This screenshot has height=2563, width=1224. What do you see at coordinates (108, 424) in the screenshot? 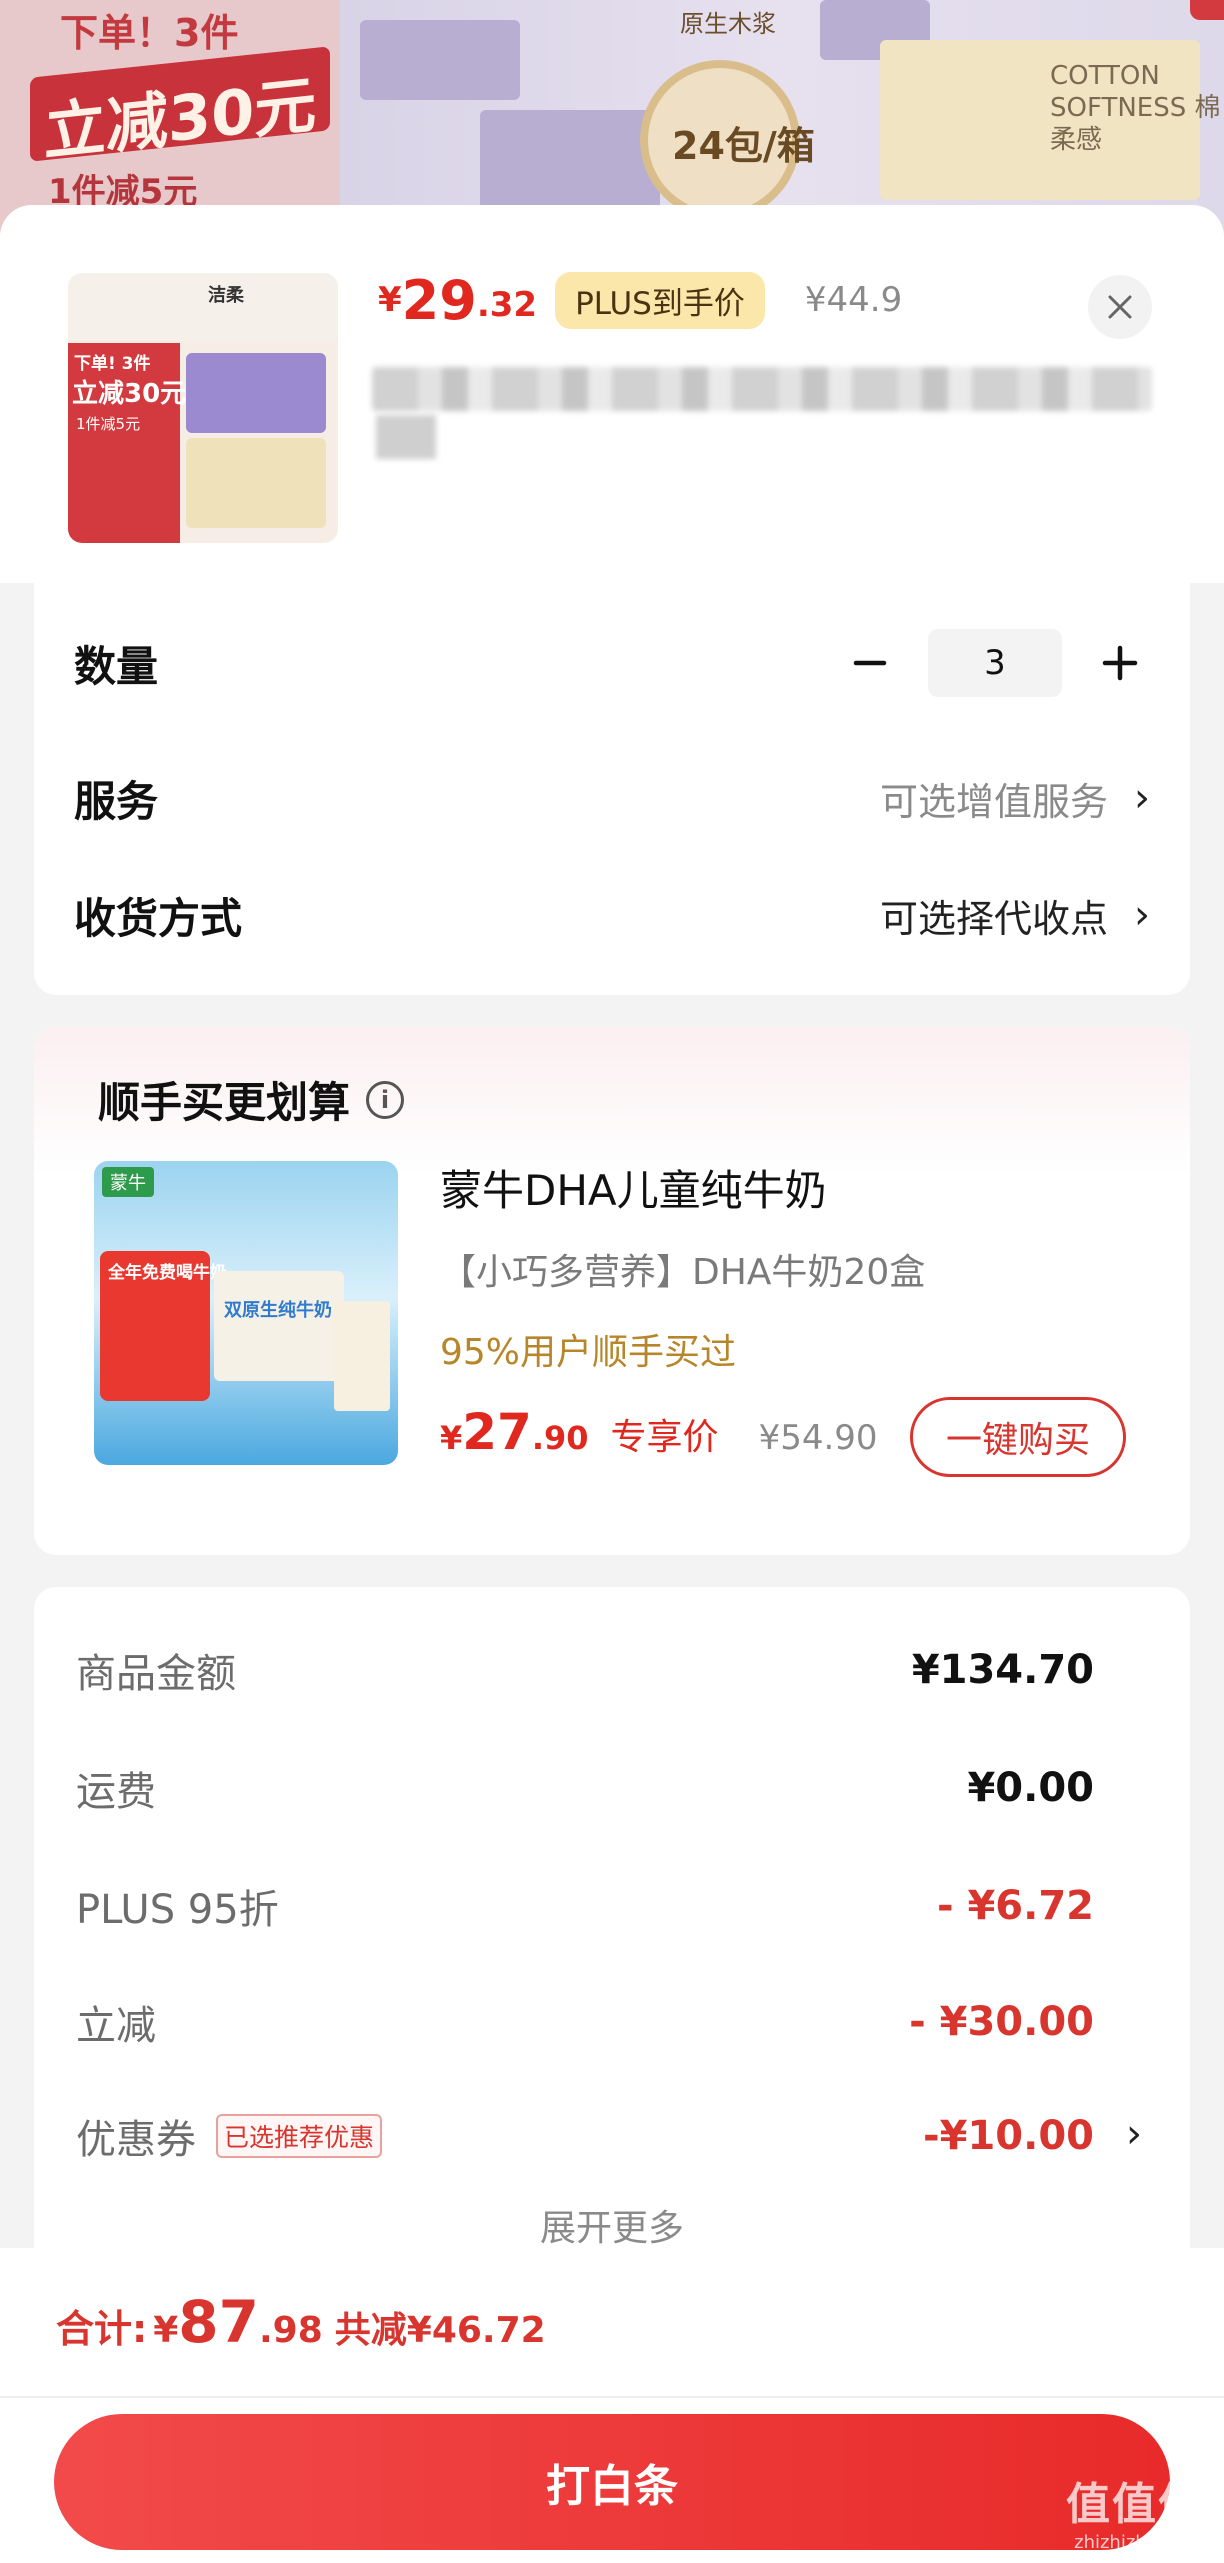
I see `thumb-line2: 1件减5元` at bounding box center [108, 424].